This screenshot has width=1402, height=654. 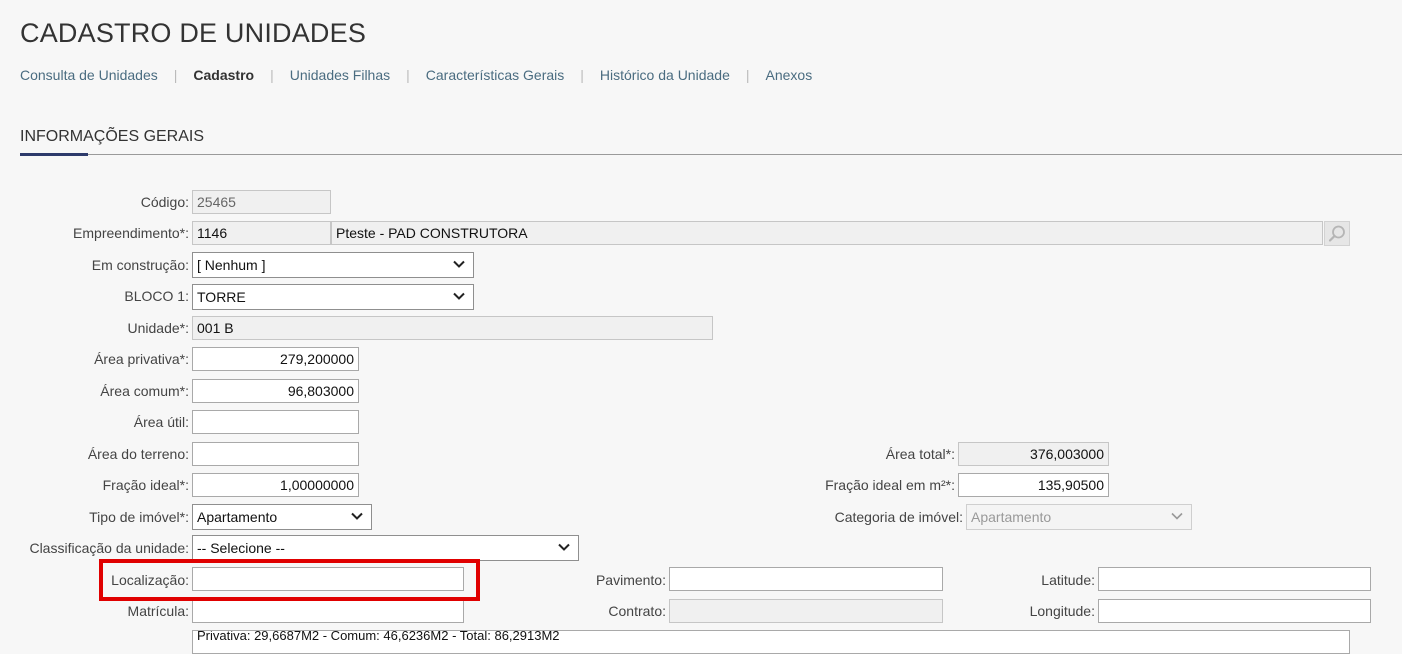 What do you see at coordinates (140, 265) in the screenshot?
I see `em-construcao-label: Em construção:` at bounding box center [140, 265].